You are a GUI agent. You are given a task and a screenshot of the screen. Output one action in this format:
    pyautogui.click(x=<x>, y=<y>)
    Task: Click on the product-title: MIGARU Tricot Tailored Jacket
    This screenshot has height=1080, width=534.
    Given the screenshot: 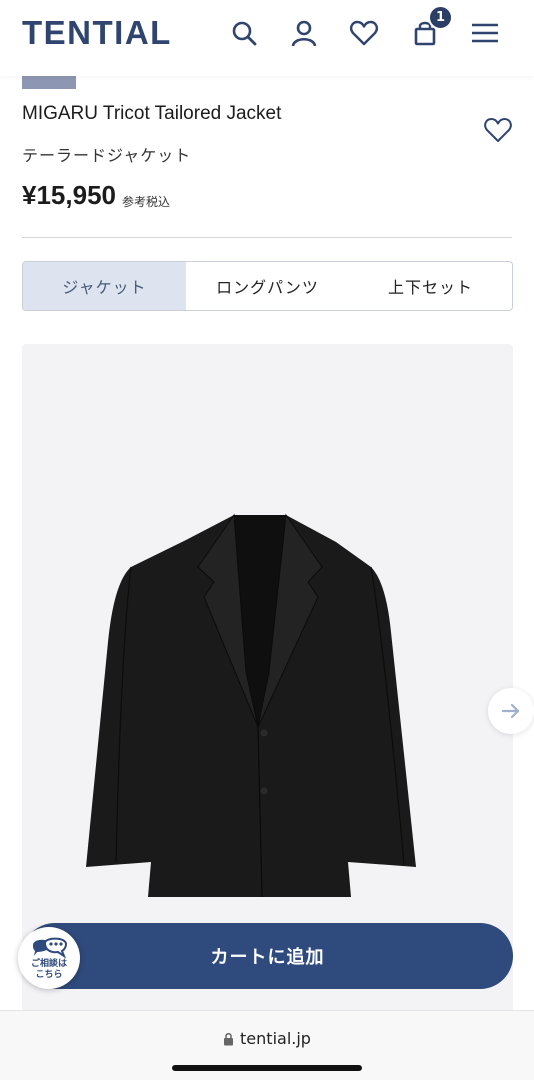 What is the action you would take?
    pyautogui.click(x=152, y=113)
    